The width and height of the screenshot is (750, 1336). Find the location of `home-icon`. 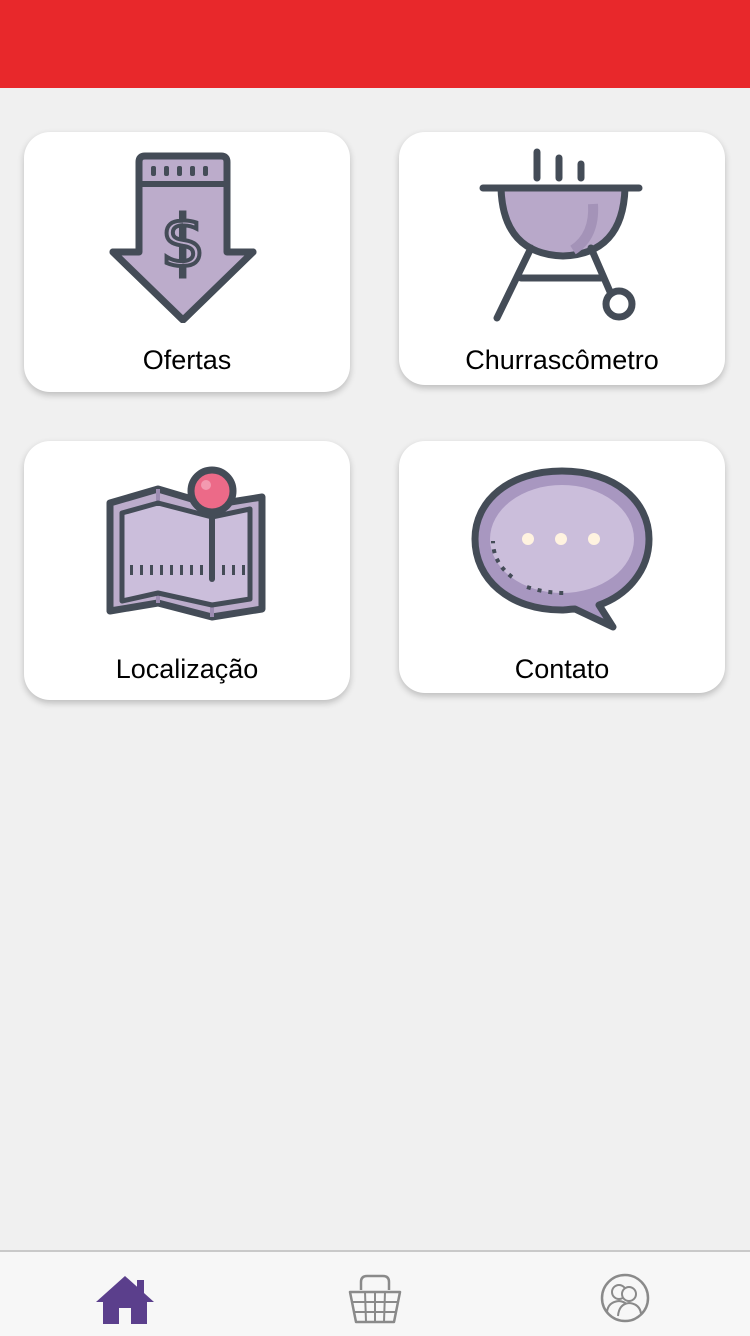

home-icon is located at coordinates (125, 1300).